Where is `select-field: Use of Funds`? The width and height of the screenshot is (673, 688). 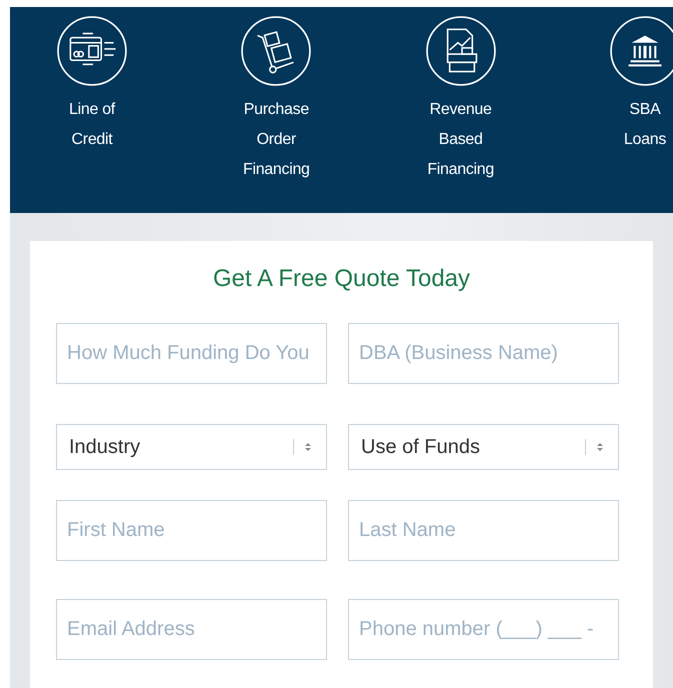 select-field: Use of Funds is located at coordinates (483, 447).